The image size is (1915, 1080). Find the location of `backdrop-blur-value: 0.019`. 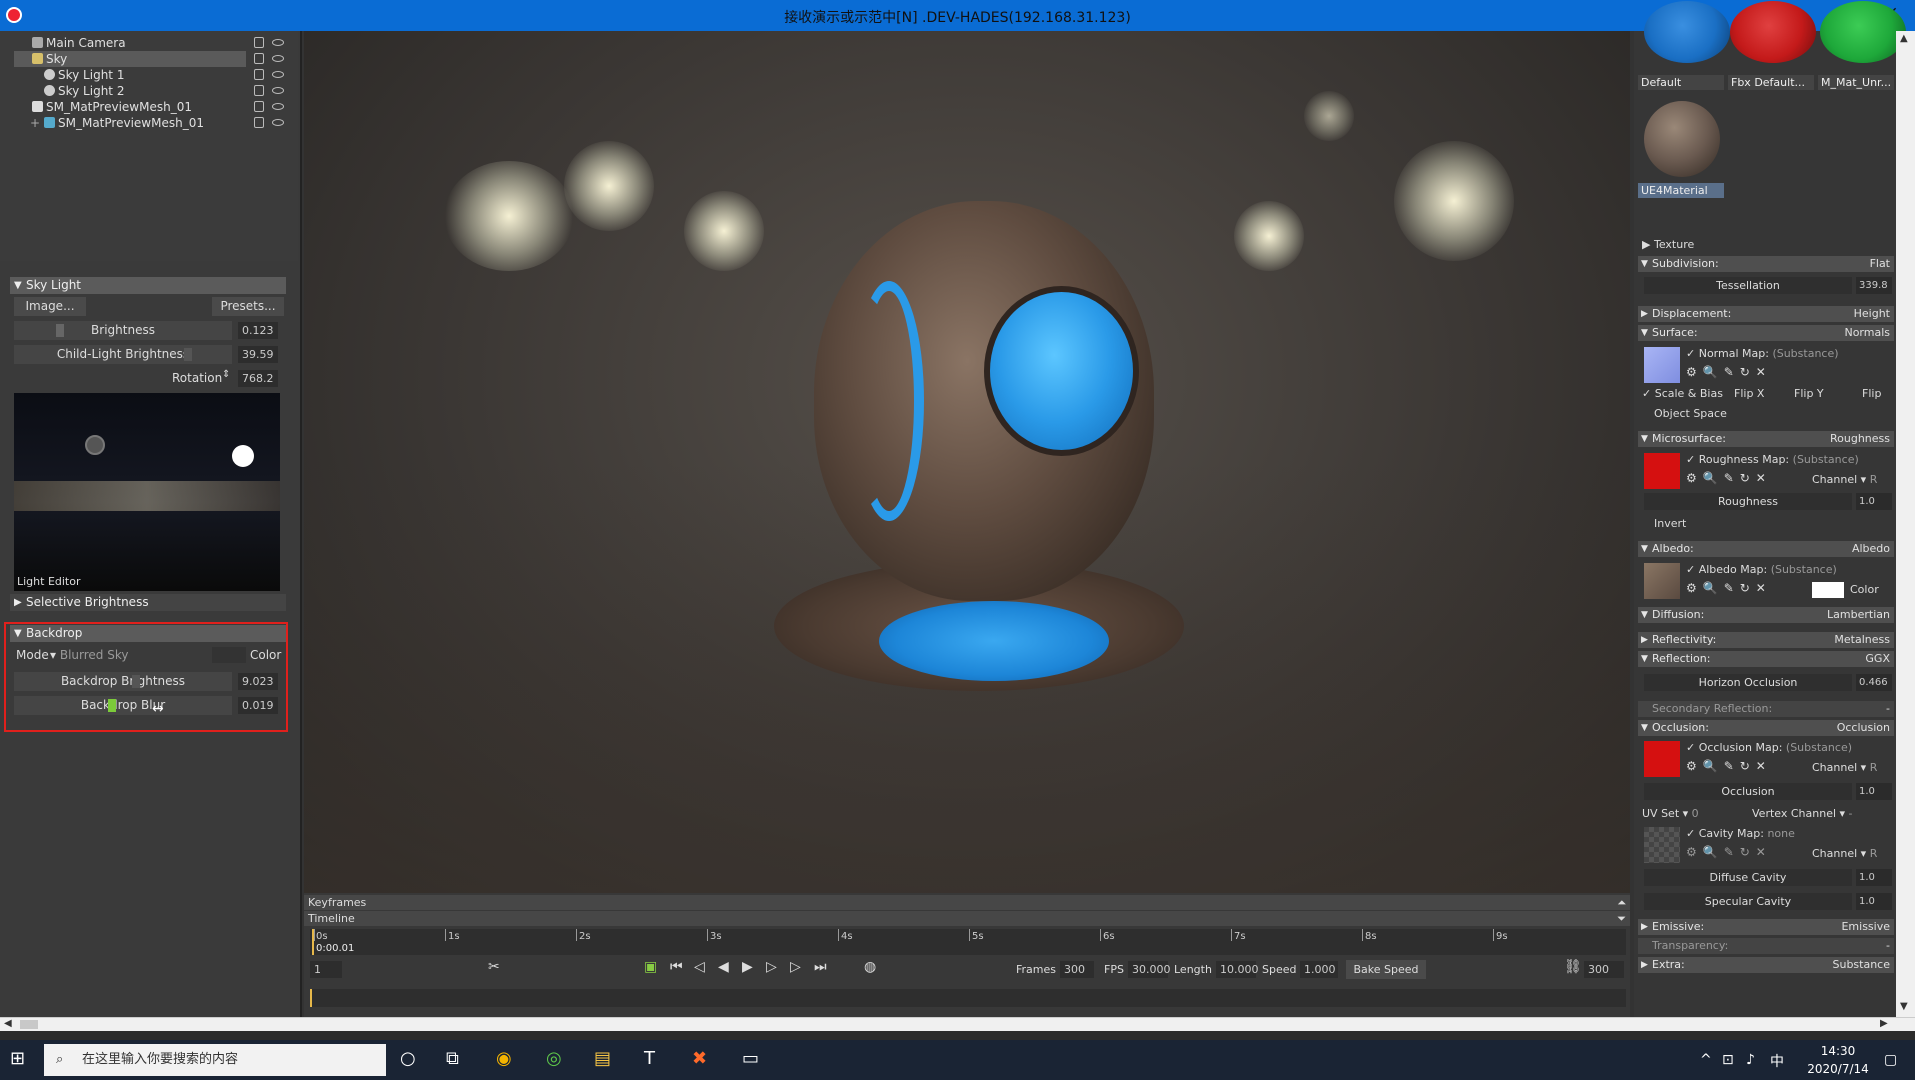

backdrop-blur-value: 0.019 is located at coordinates (258, 705).